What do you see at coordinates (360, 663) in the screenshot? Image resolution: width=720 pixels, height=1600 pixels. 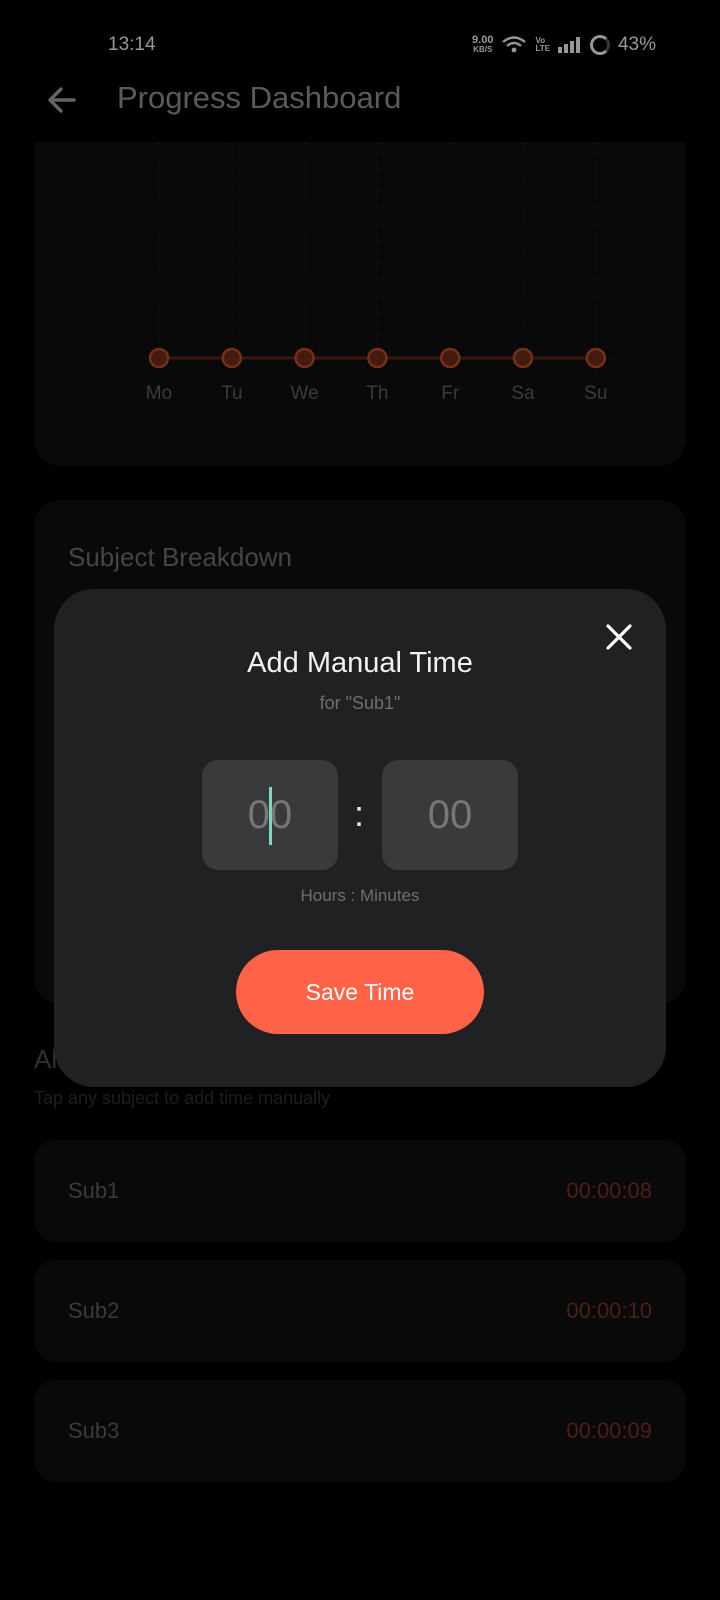 I see `dialog-title: Add Manual Time` at bounding box center [360, 663].